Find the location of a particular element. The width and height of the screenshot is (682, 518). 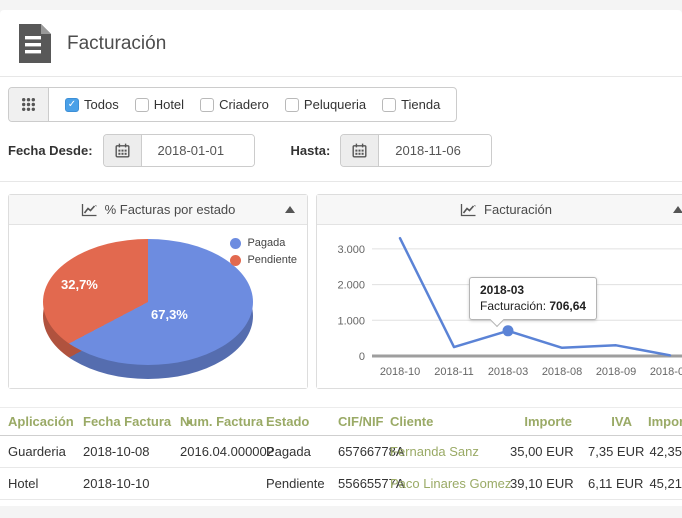

svg-text: 0 is located at coordinates (362, 357).